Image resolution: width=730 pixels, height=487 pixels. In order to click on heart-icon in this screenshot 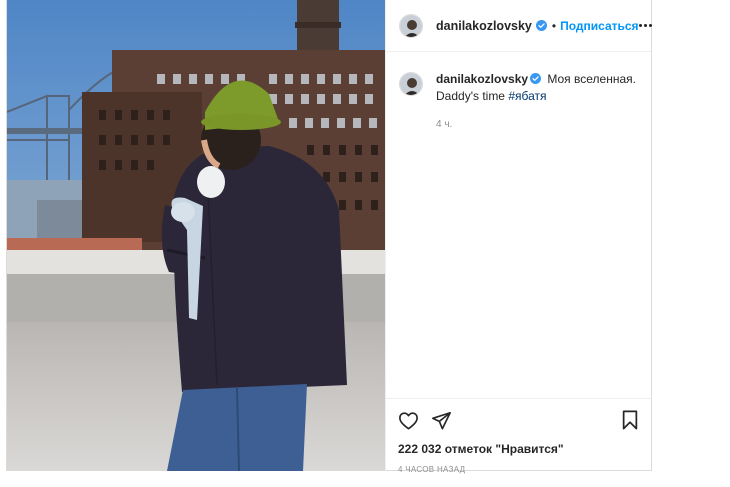, I will do `click(408, 420)`.